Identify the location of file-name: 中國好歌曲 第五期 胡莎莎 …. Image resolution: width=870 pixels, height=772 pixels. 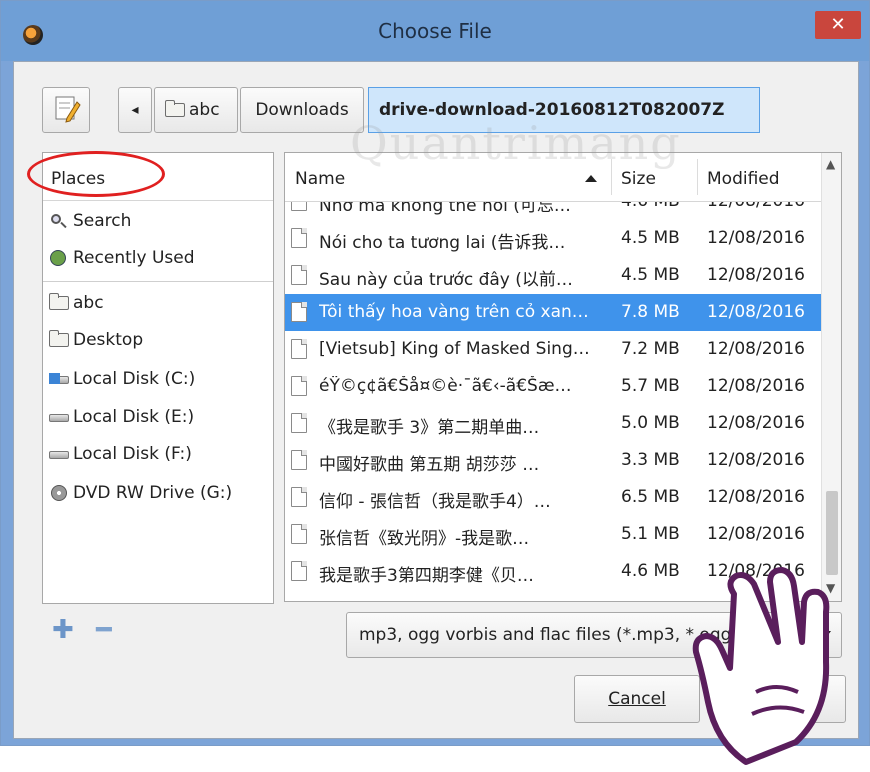
(429, 465).